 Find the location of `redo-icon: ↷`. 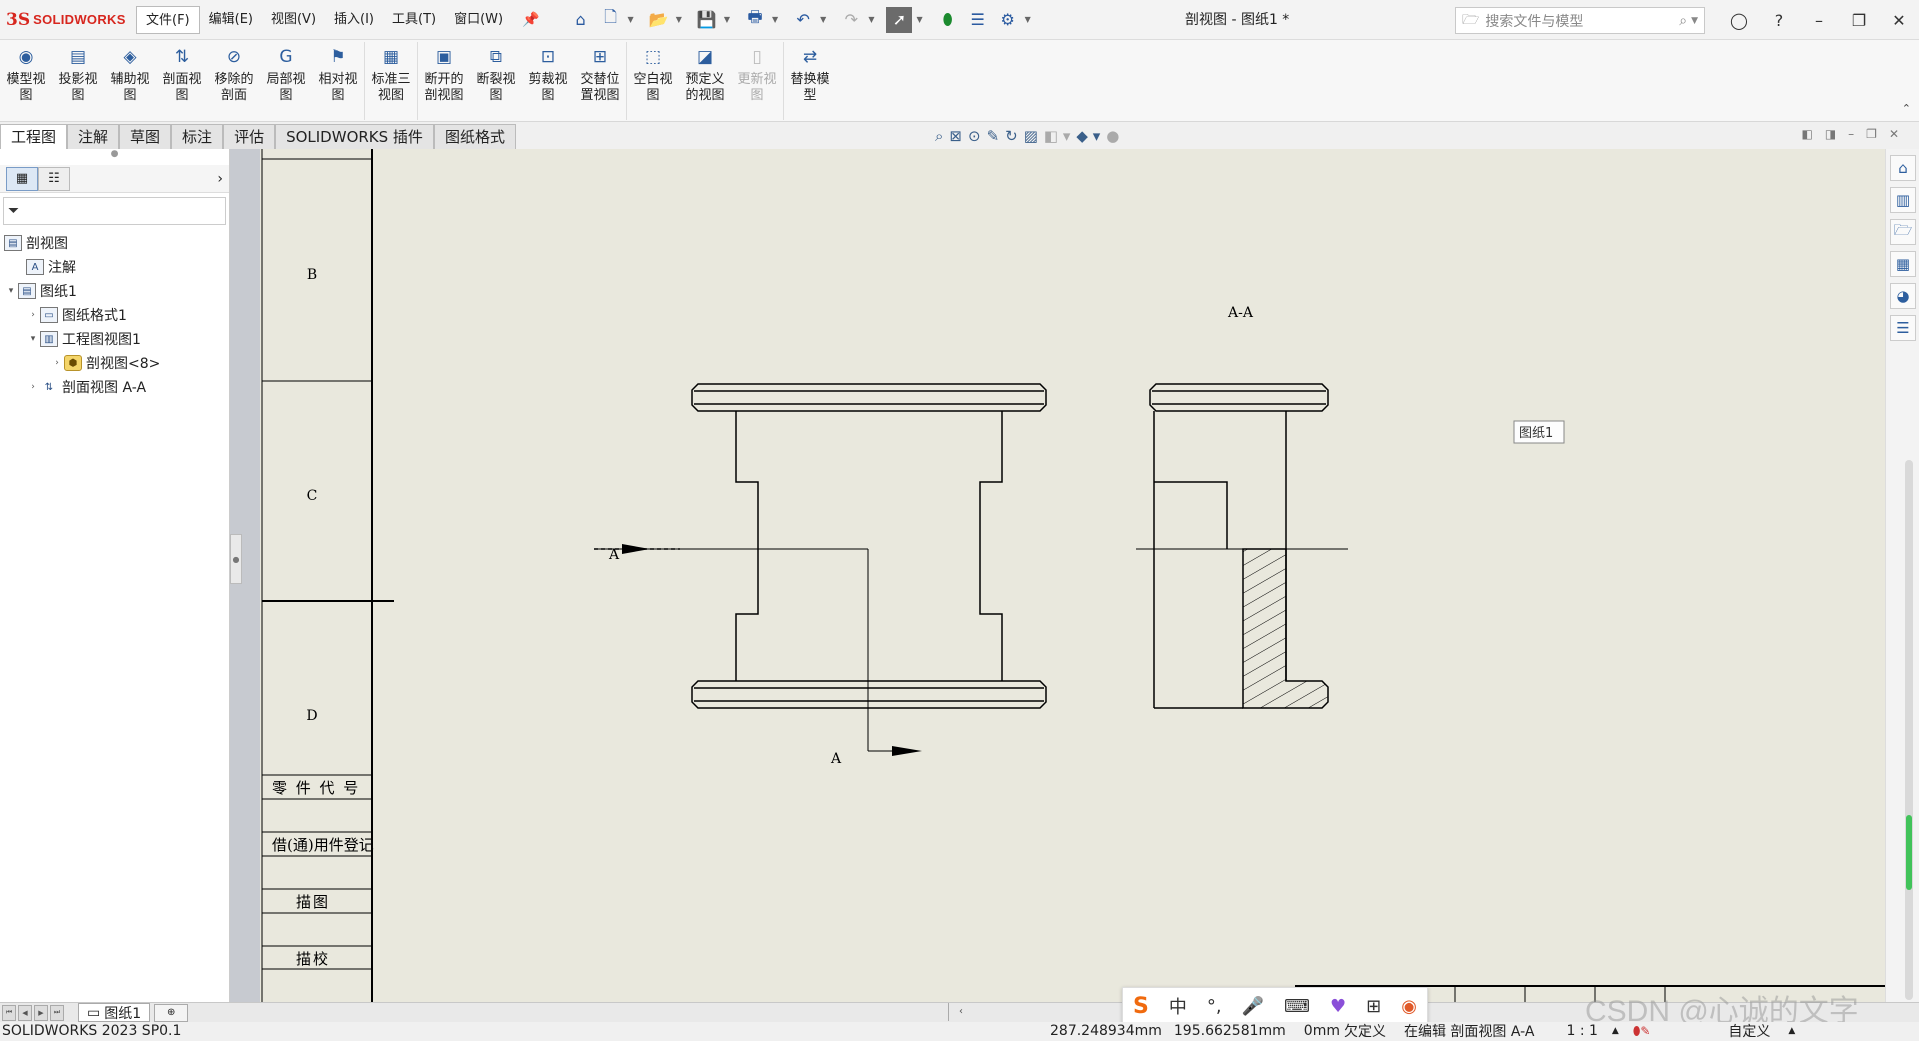

redo-icon: ↷ is located at coordinates (851, 20).